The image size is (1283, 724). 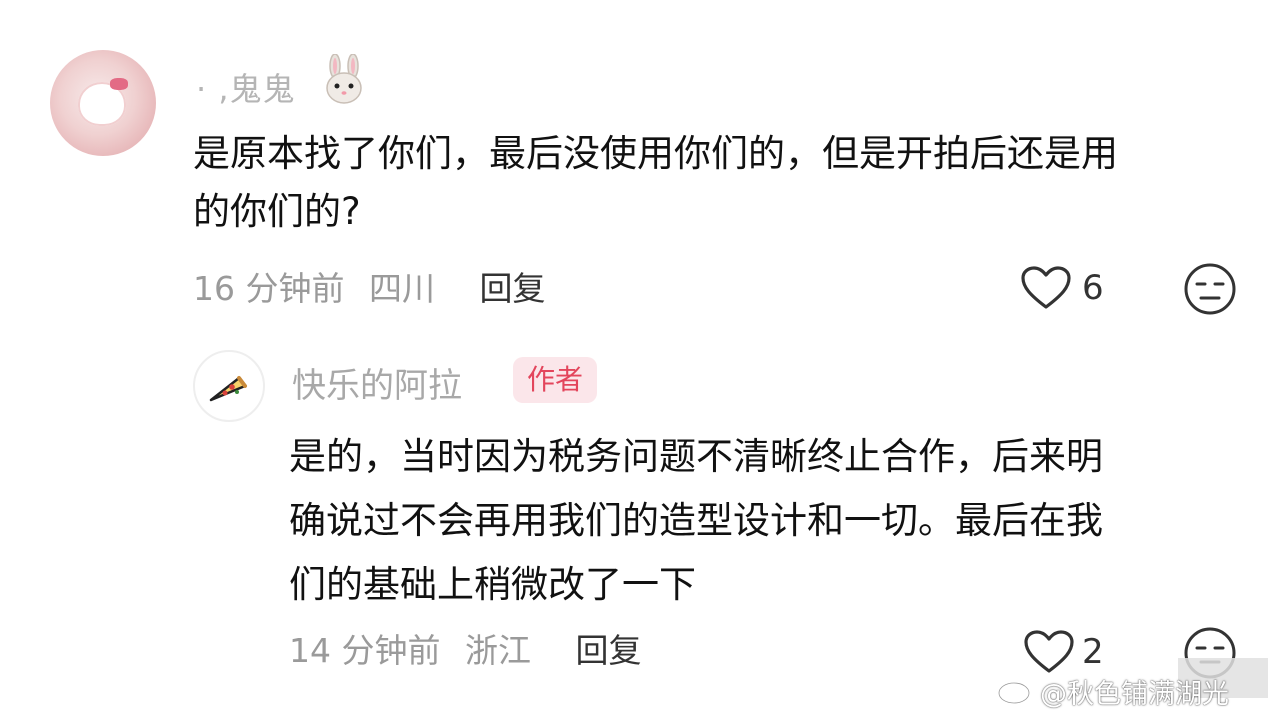 I want to click on comment-meta: 16 分钟前 四川 回复, so click(x=369, y=286).